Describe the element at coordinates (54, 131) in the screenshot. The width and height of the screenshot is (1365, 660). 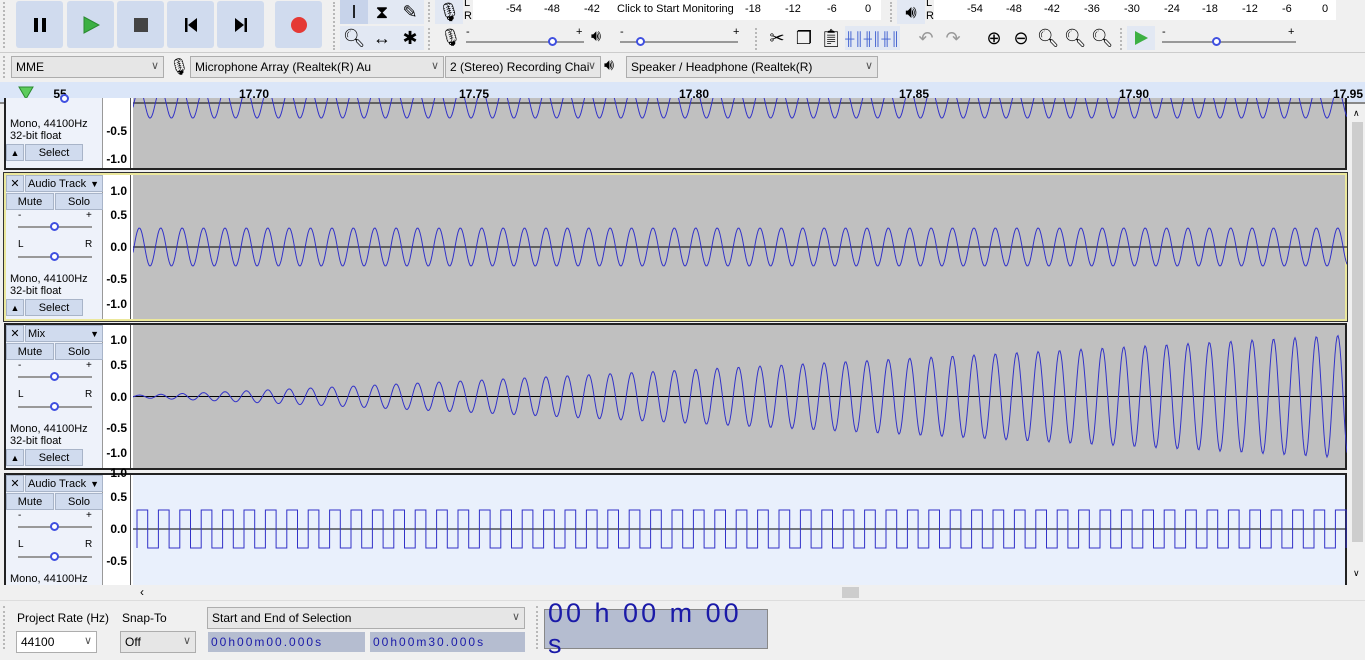
I see `track-control-panel: Mono, 44100Hz 32-bit float ▲ Select` at that location.